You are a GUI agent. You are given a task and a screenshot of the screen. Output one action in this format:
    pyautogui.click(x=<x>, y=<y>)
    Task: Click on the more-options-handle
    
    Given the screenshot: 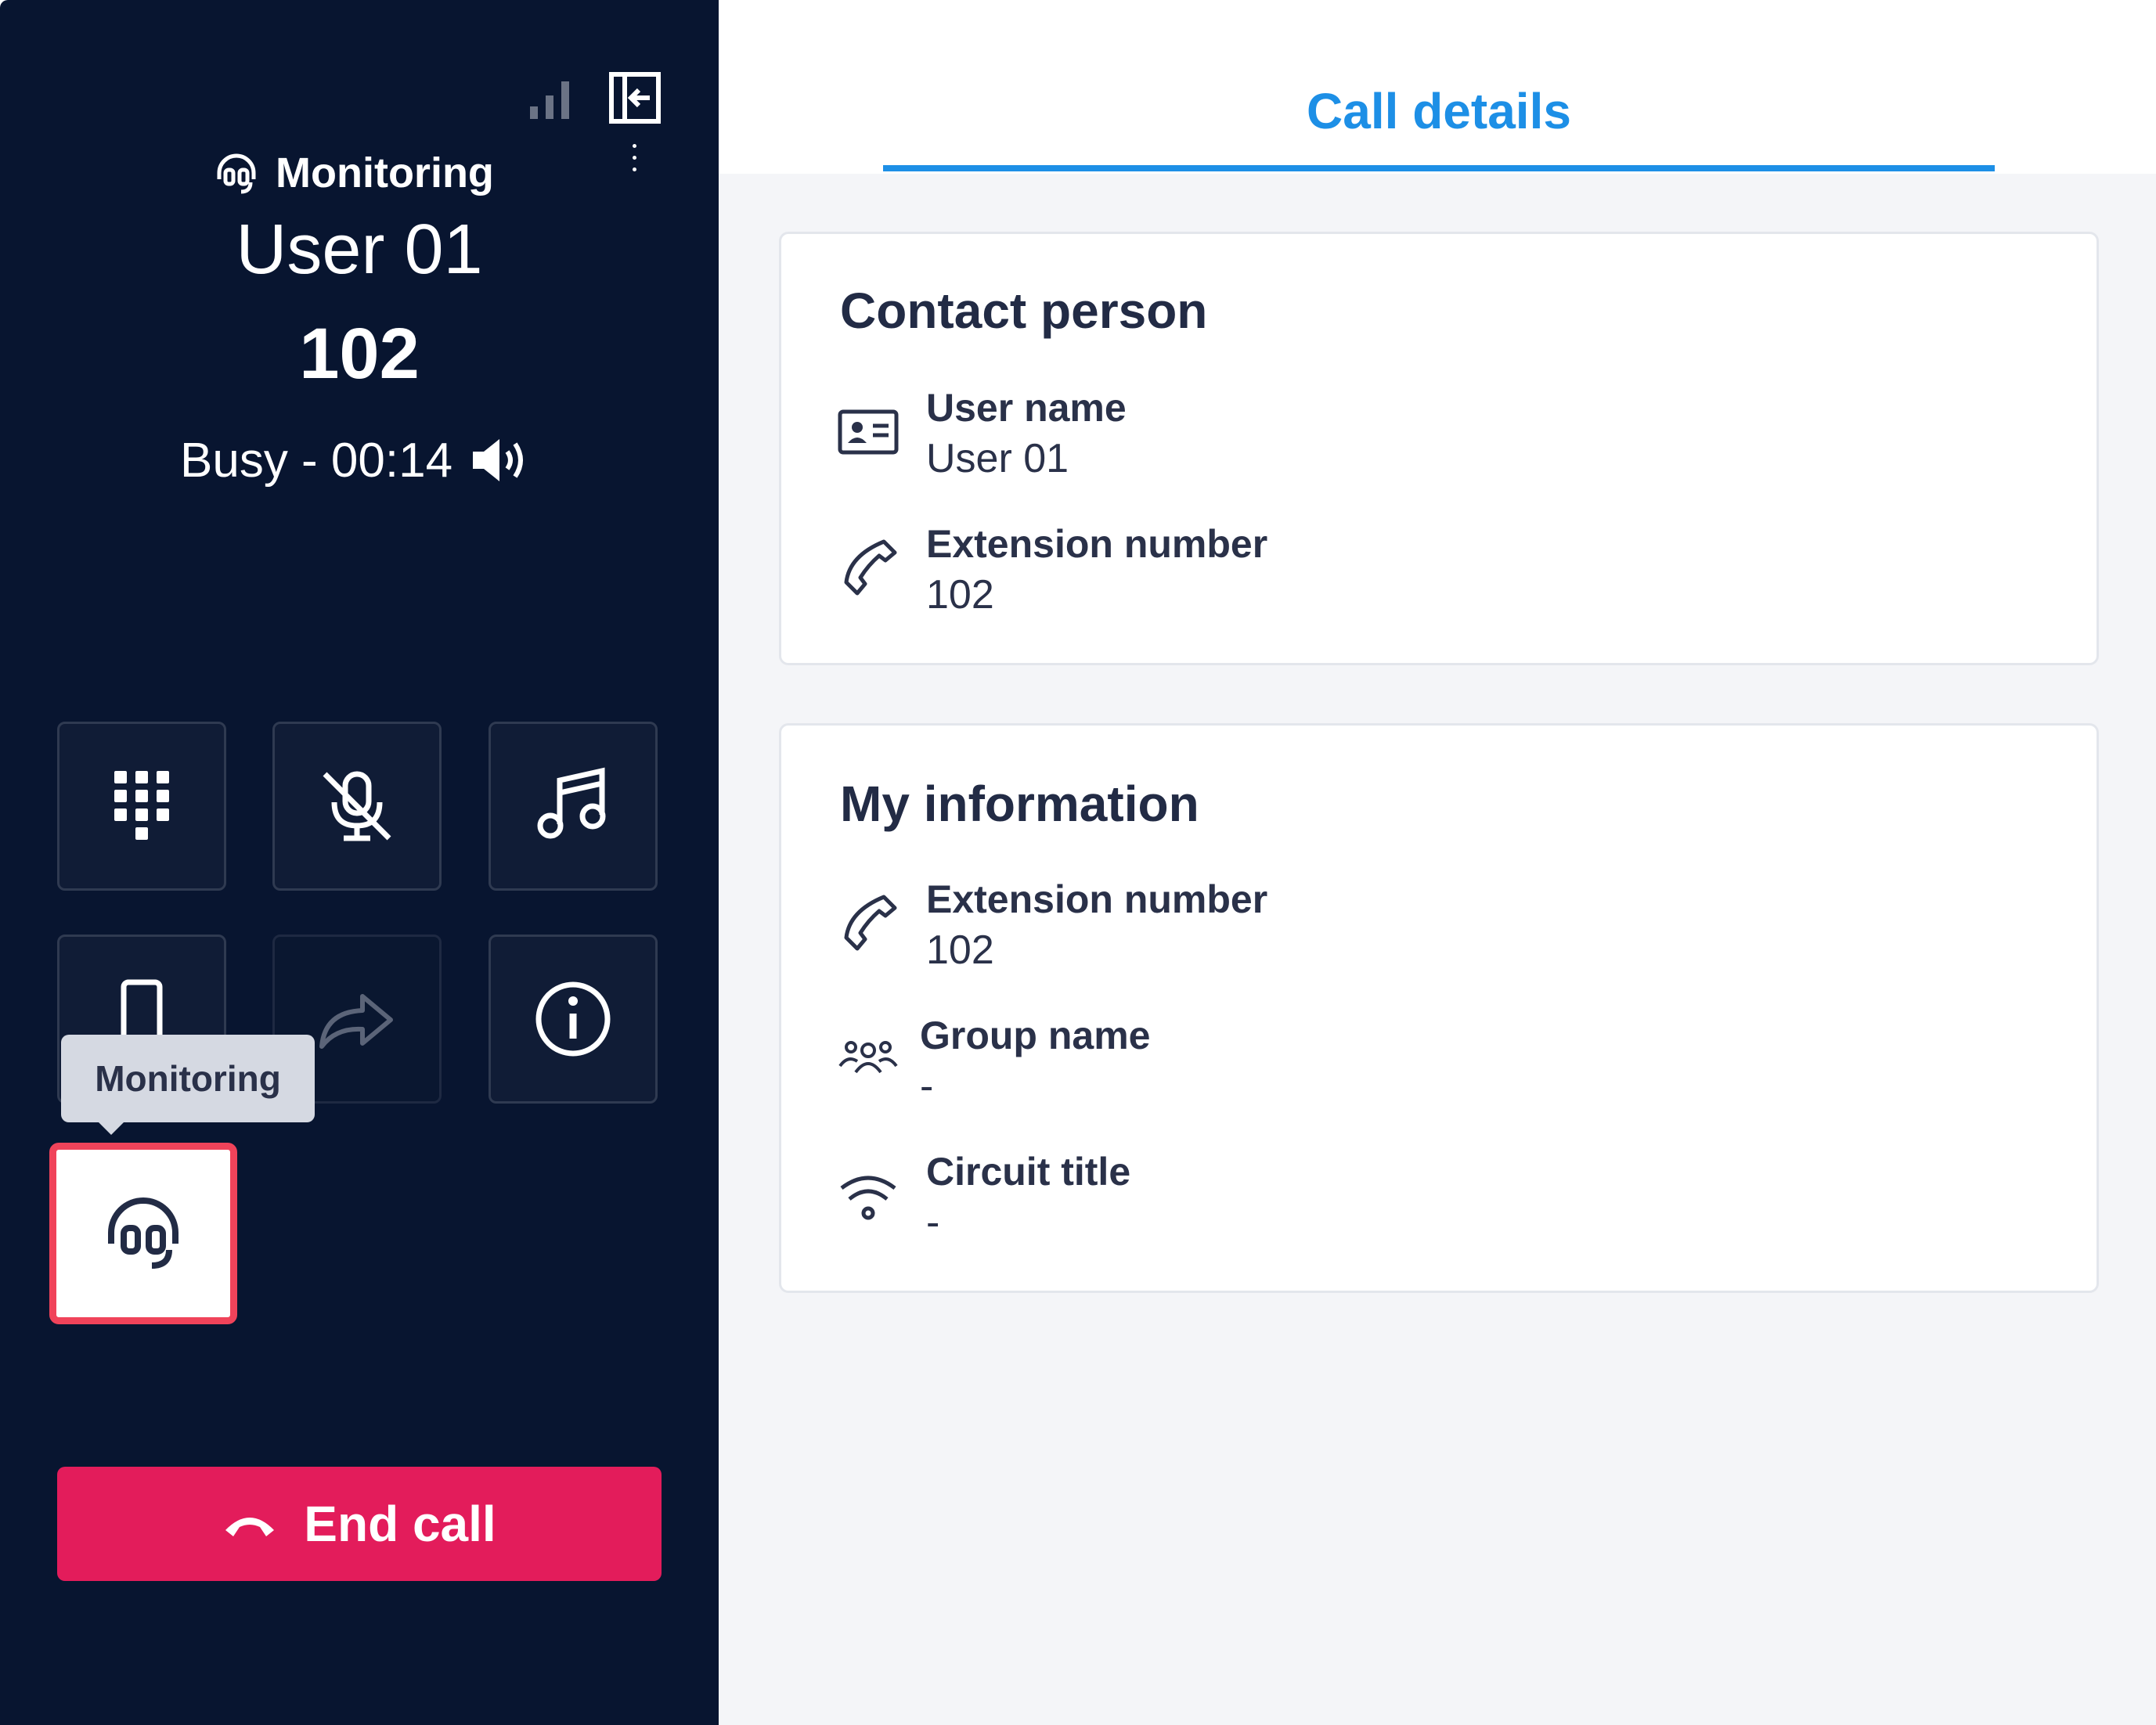 What is the action you would take?
    pyautogui.click(x=635, y=159)
    